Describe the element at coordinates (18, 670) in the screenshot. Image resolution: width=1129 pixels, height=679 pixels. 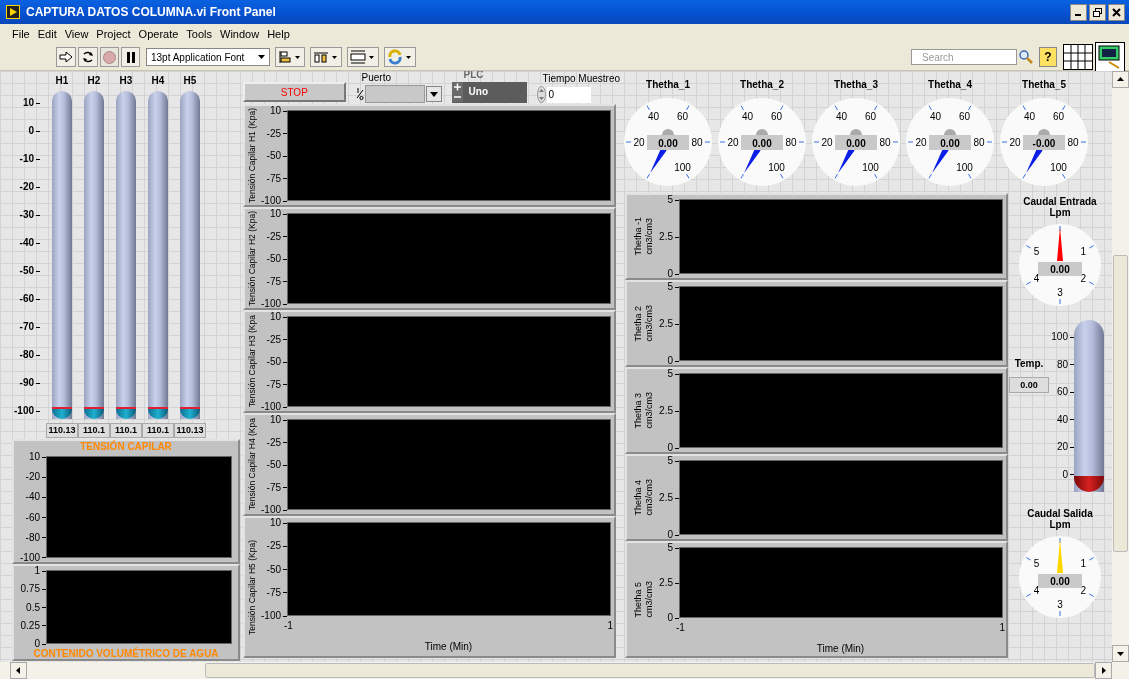
I see `scroll-left-icon` at that location.